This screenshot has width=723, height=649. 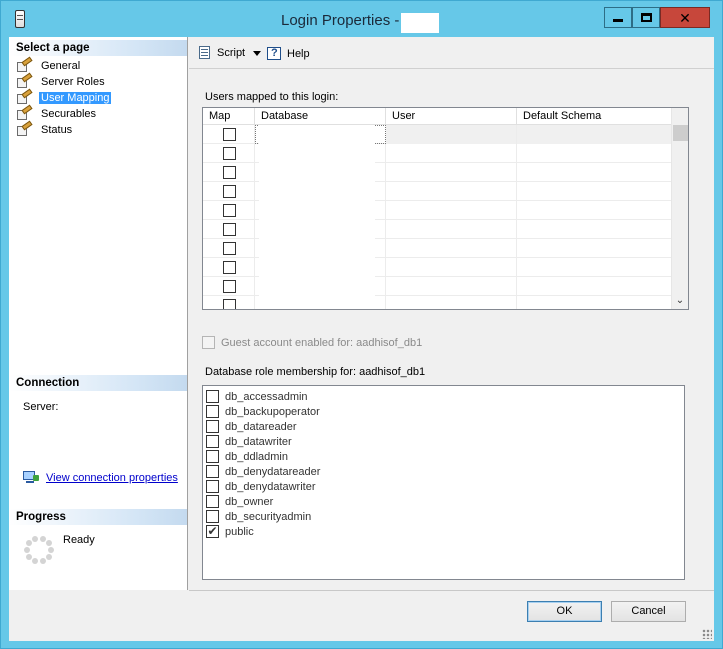 I want to click on role-label: db_datareader, so click(x=261, y=426).